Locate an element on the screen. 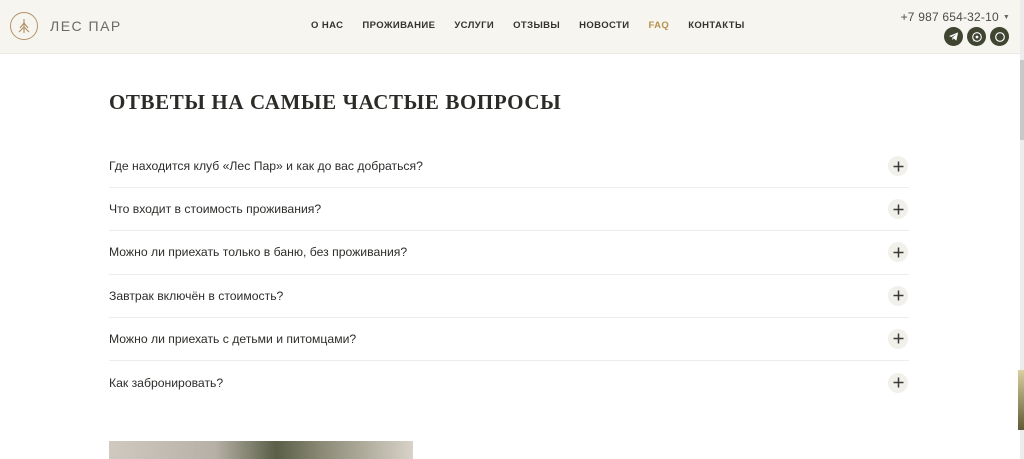 The image size is (1024, 459). faq-item: Как забронировать? is located at coordinates (509, 382).